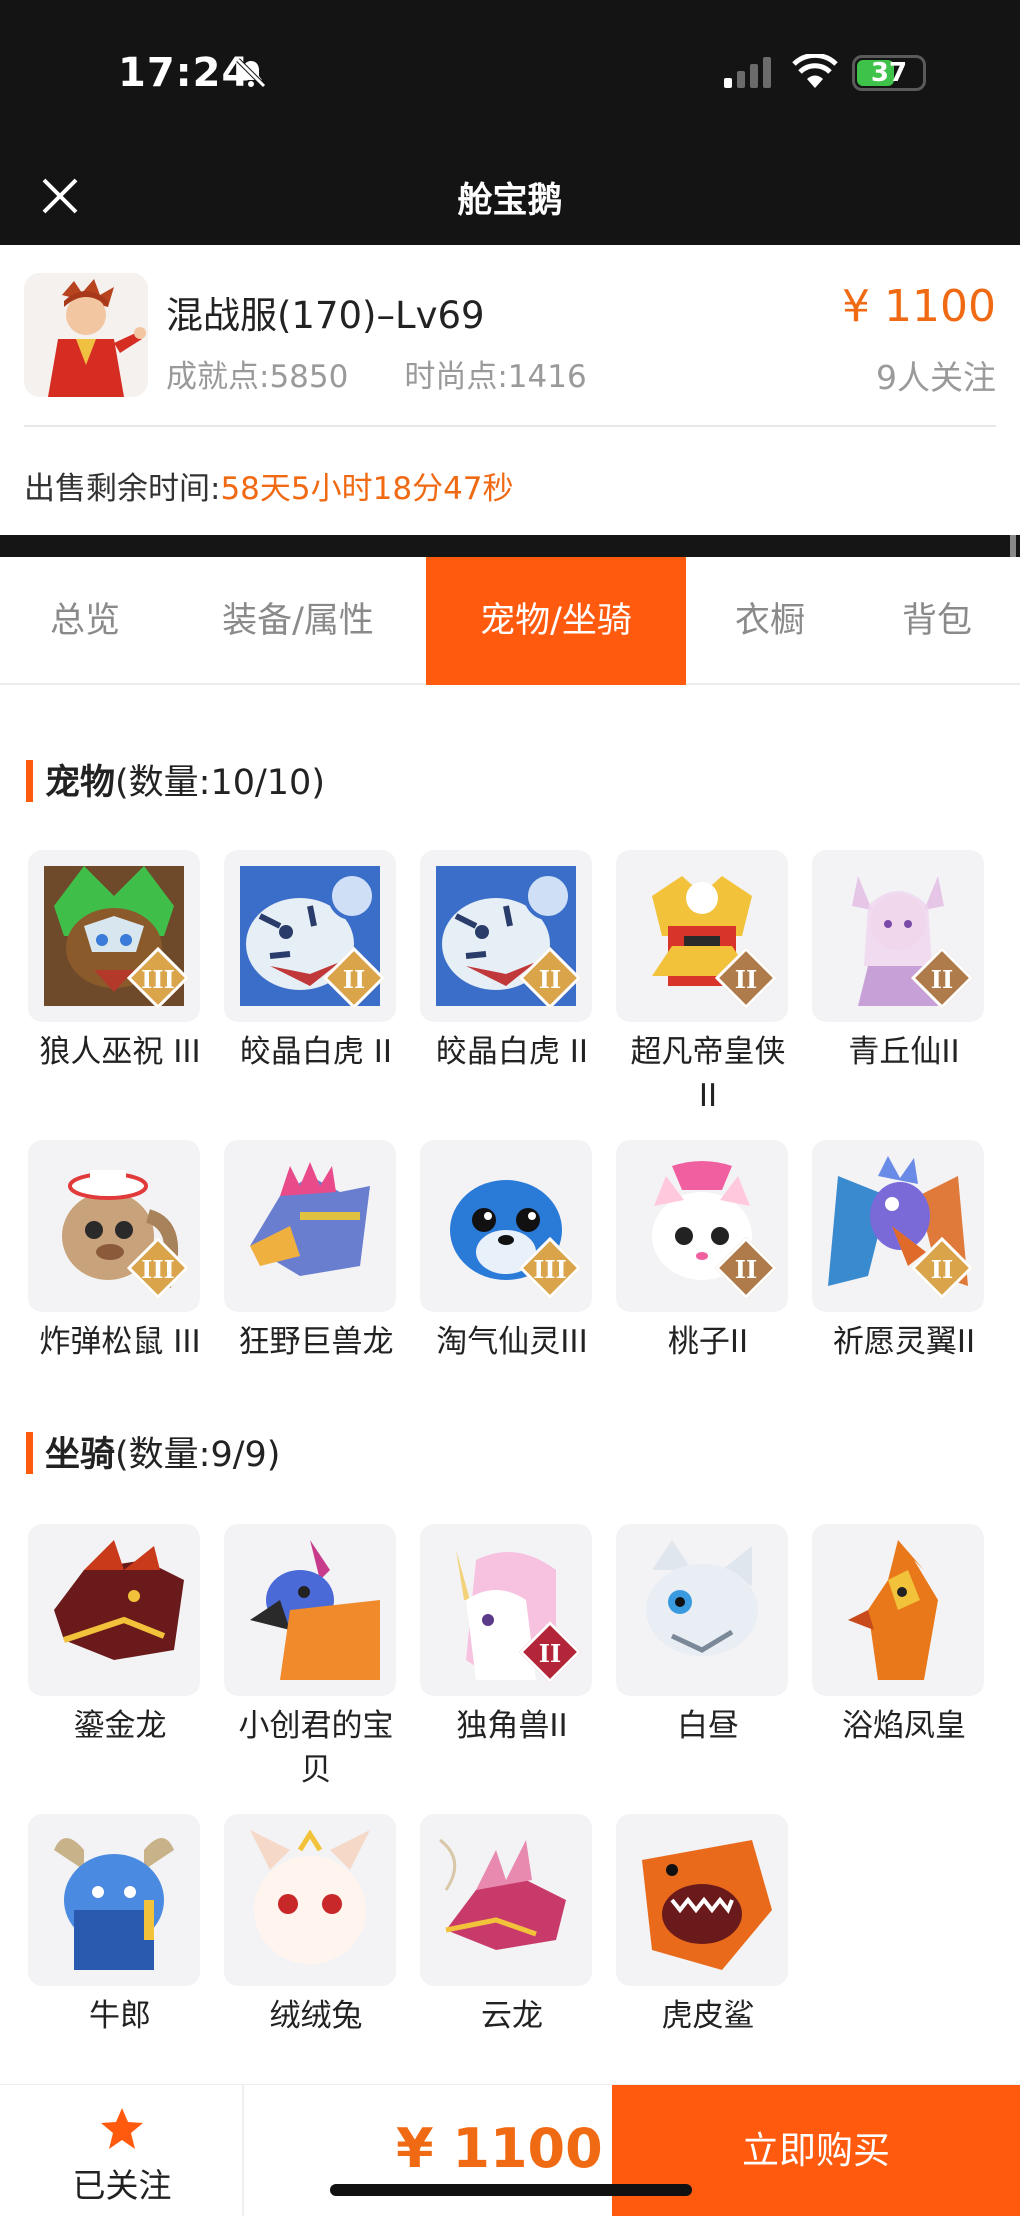  I want to click on follow-label: 已关注, so click(122, 2185).